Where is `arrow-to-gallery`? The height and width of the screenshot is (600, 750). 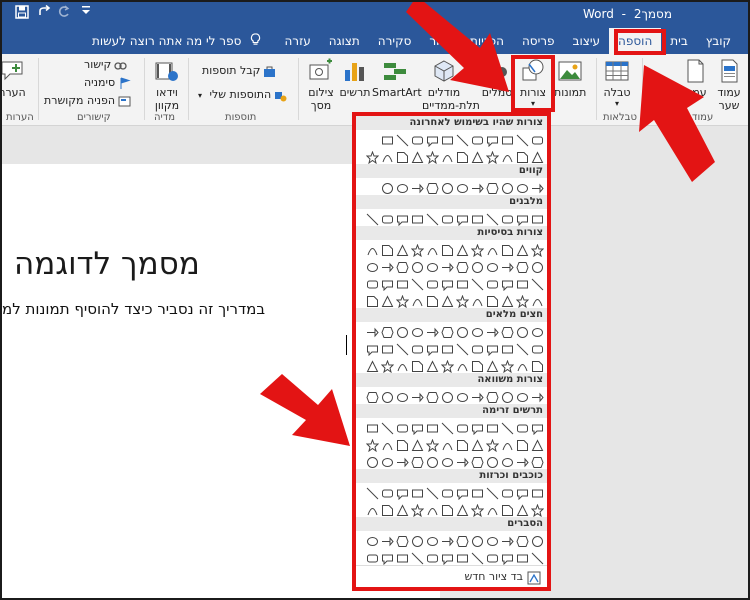
arrow-to-gallery is located at coordinates (305, 410).